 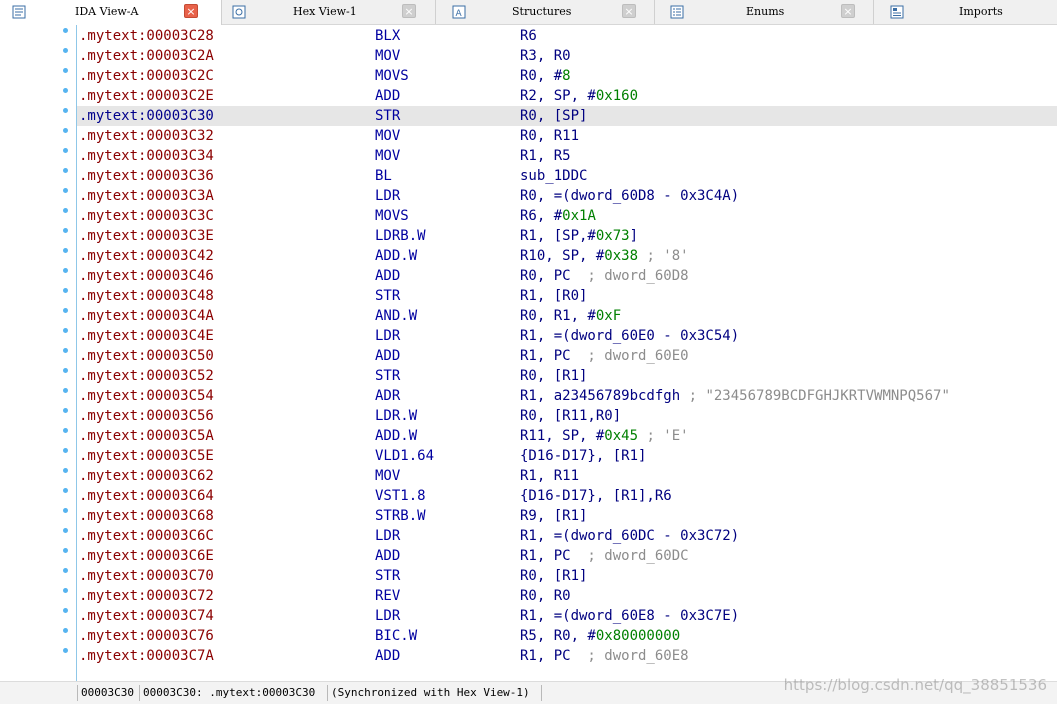 I want to click on listing-row: .mytext:00003C46 ADD R0, PC ; dword_60D8, so click(x=567, y=276).